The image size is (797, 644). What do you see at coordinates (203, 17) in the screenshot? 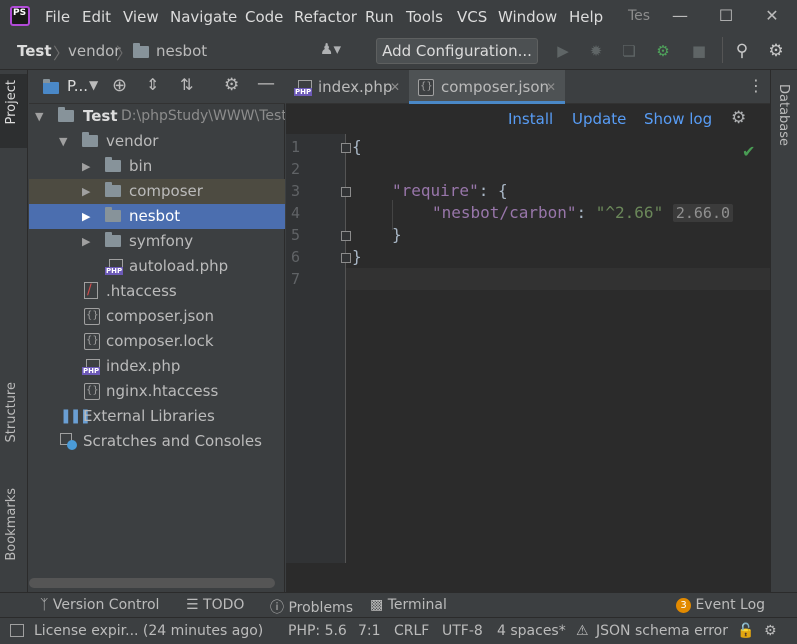
I see `menu-navigate: Navigate` at bounding box center [203, 17].